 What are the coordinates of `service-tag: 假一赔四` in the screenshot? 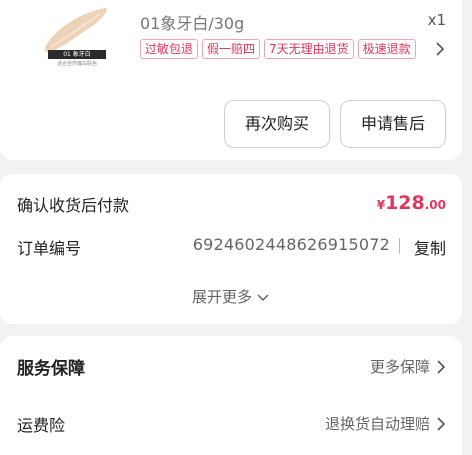 It's located at (231, 49).